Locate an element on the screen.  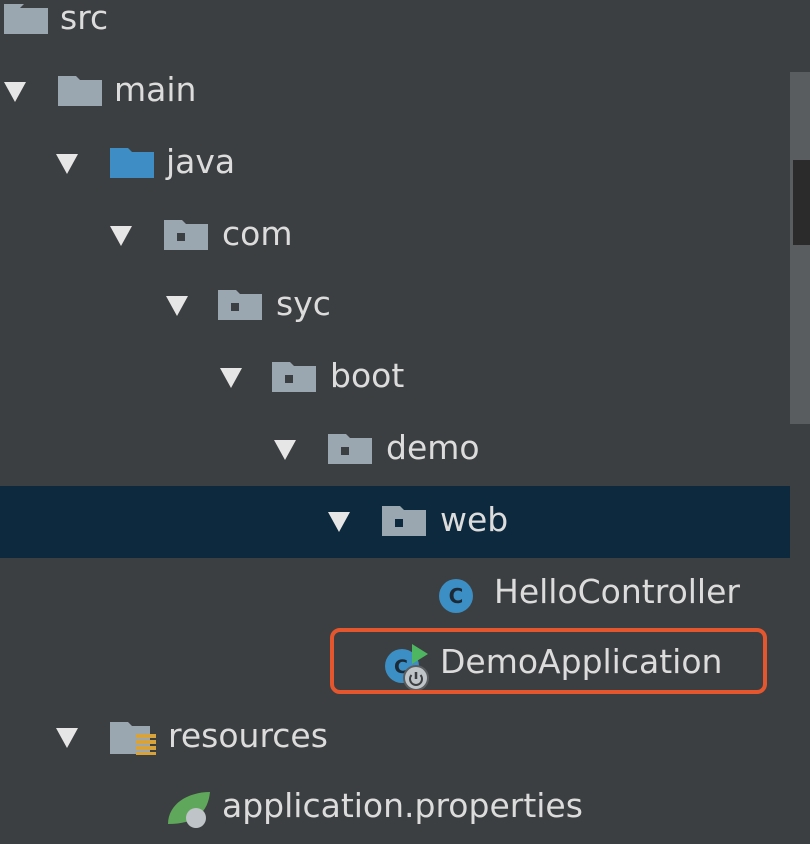
tree-item-label: boot is located at coordinates (367, 375).